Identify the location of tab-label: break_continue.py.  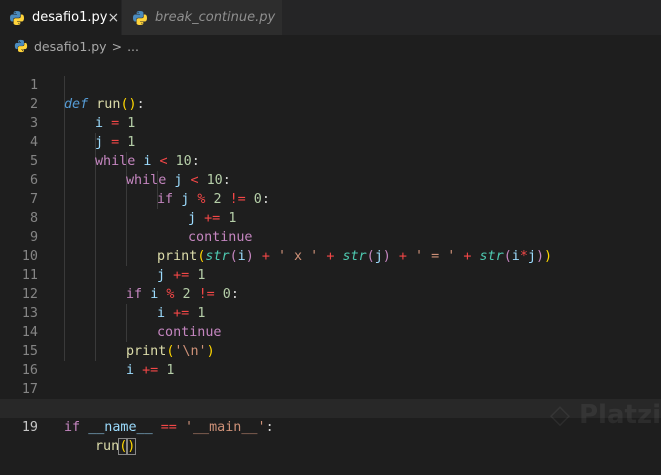
(215, 17).